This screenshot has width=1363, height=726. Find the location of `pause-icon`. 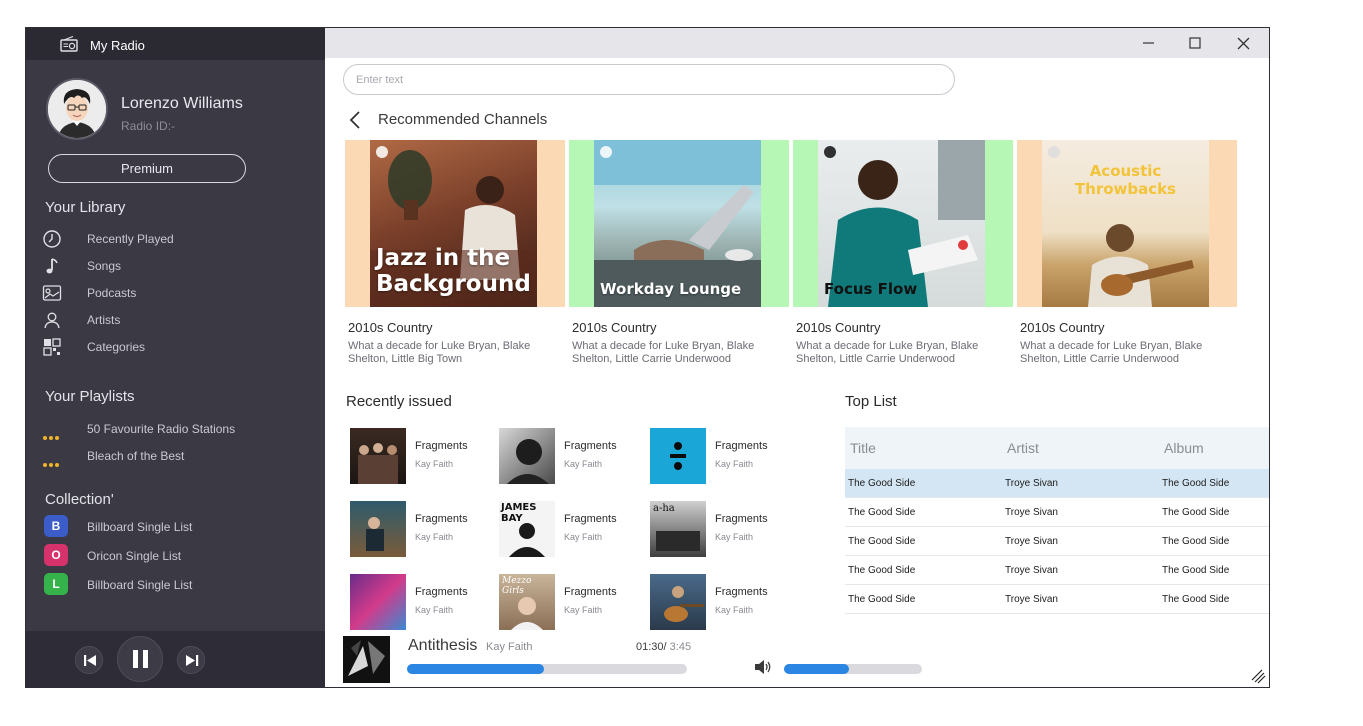

pause-icon is located at coordinates (140, 659).